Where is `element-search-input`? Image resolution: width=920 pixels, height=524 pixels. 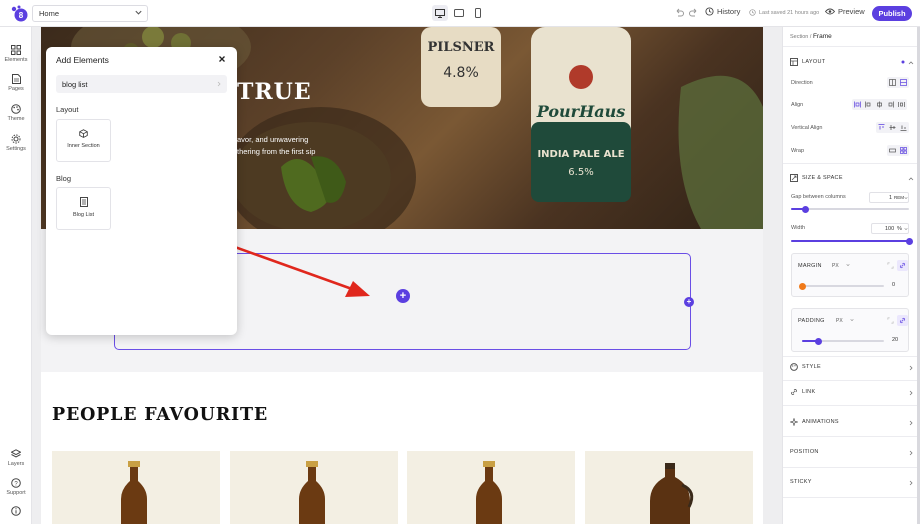 element-search-input is located at coordinates (141, 84).